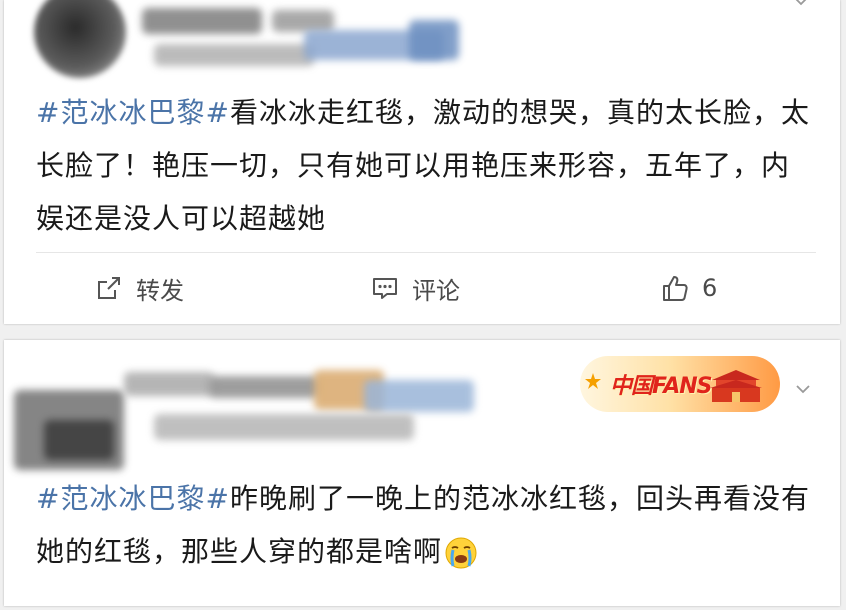 The height and width of the screenshot is (610, 846). I want to click on like-button: 6, so click(688, 288).